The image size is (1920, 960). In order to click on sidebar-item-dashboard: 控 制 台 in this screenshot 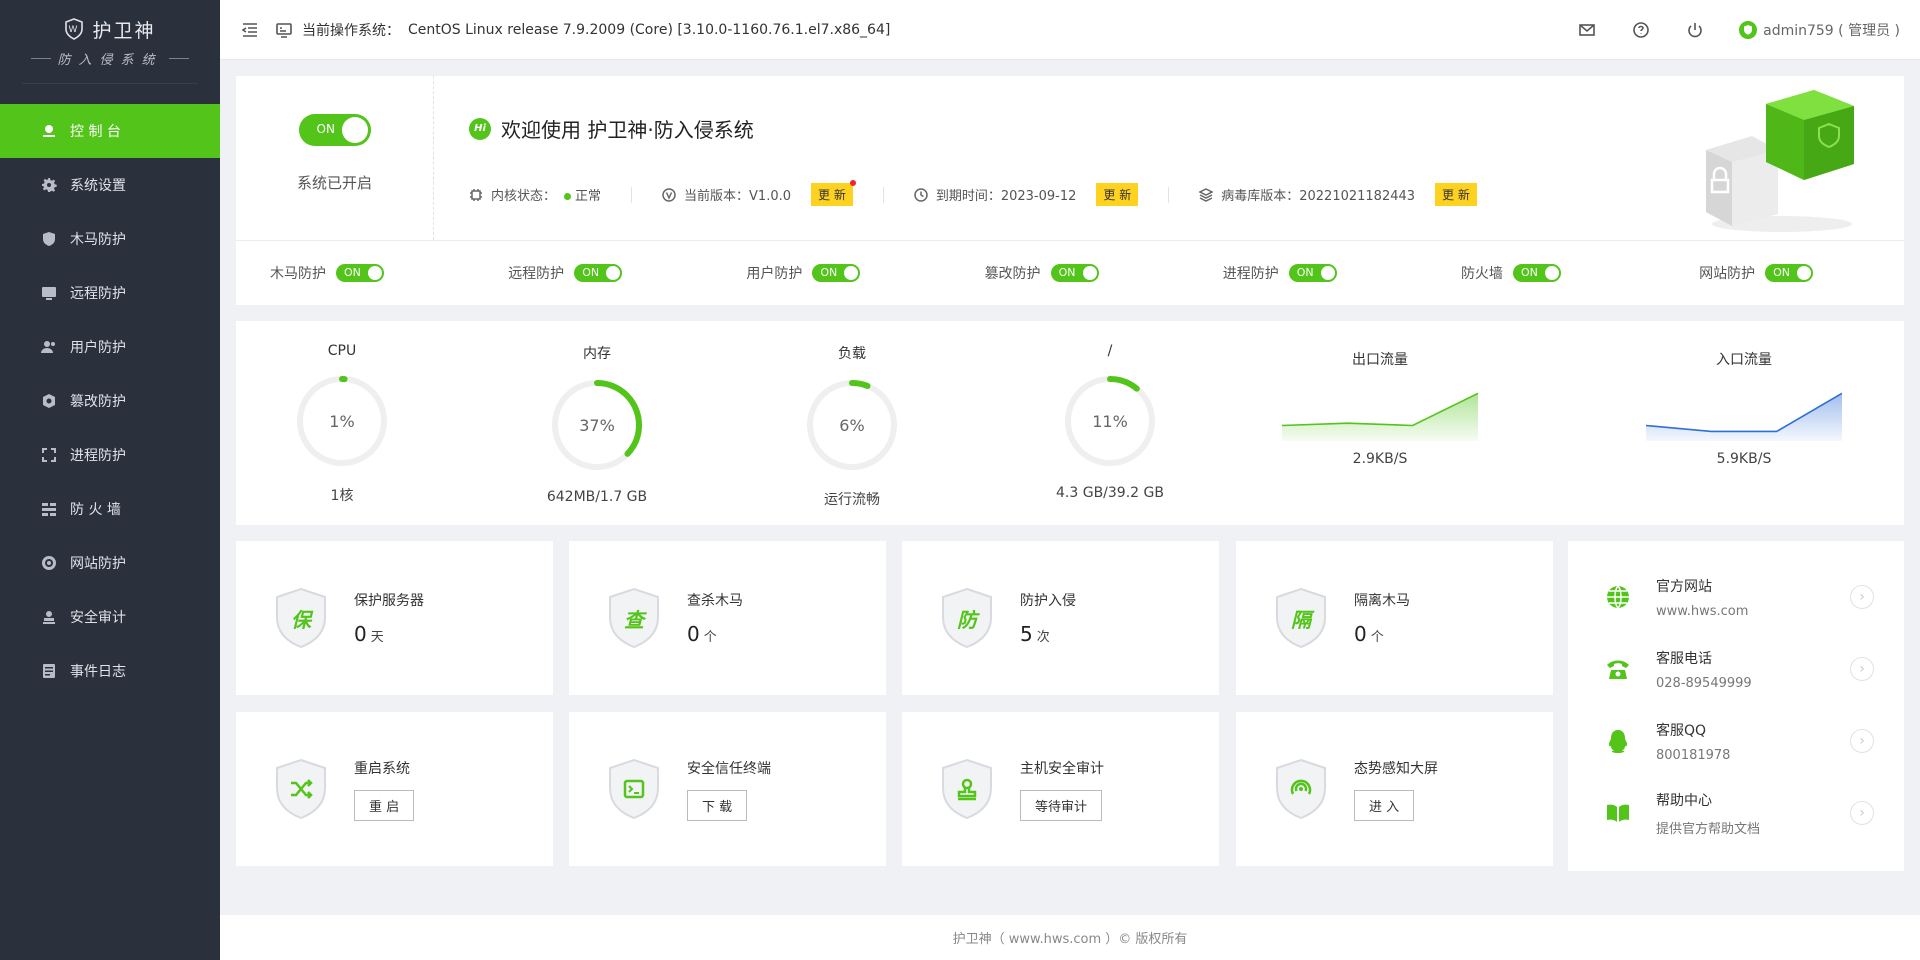, I will do `click(110, 131)`.